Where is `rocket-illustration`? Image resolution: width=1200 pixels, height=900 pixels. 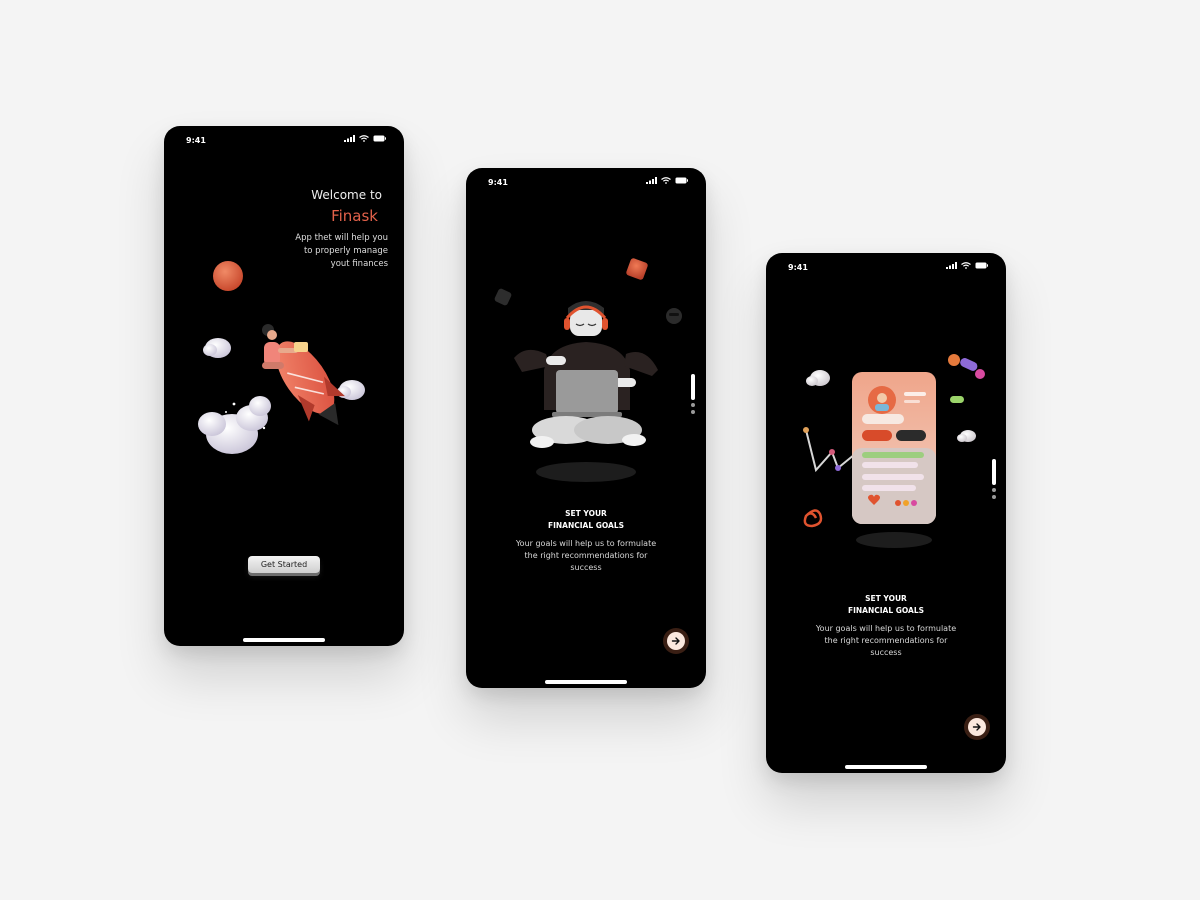 rocket-illustration is located at coordinates (281, 357).